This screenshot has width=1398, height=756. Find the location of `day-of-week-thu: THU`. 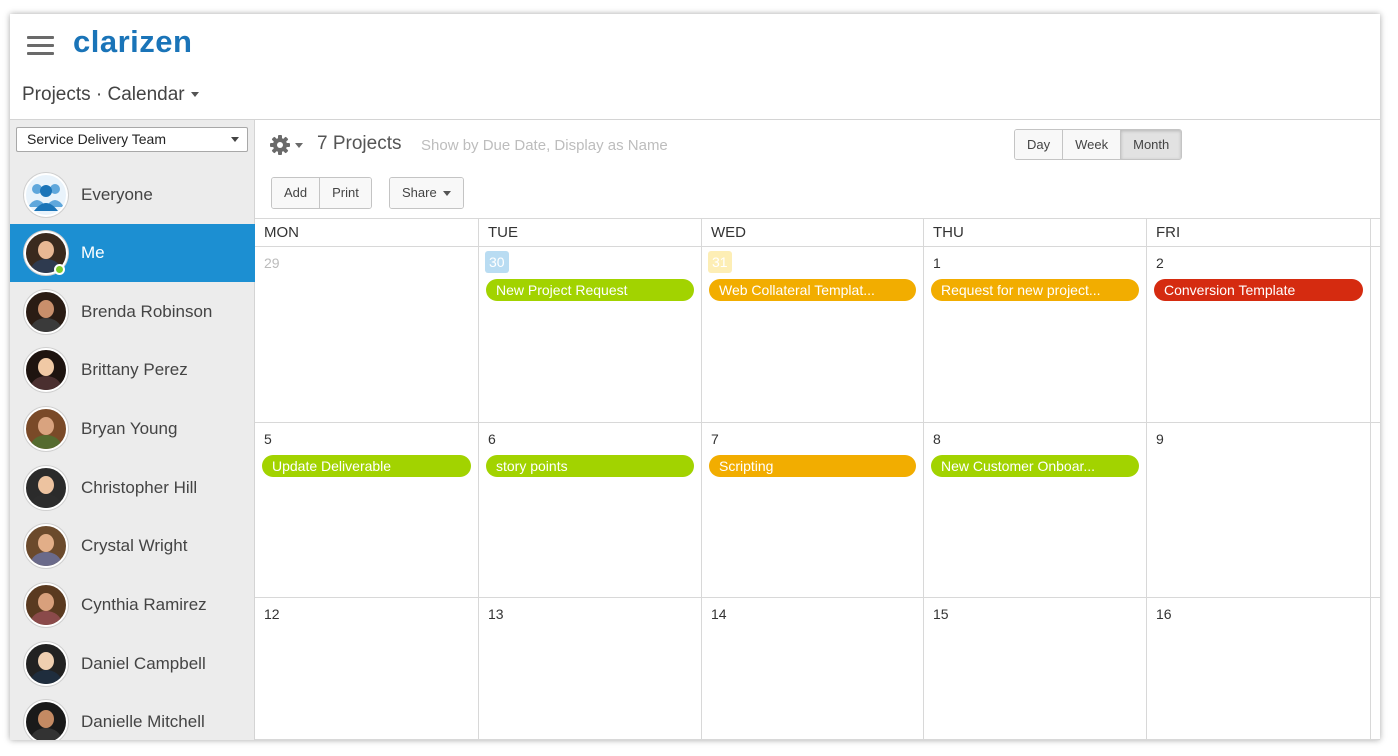

day-of-week-thu: THU is located at coordinates (1035, 233).